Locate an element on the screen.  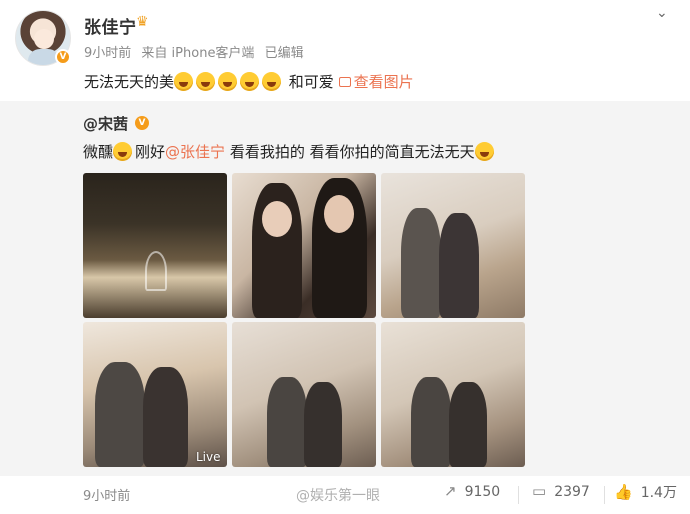
repost-time: 9小时前 is located at coordinates (106, 494).